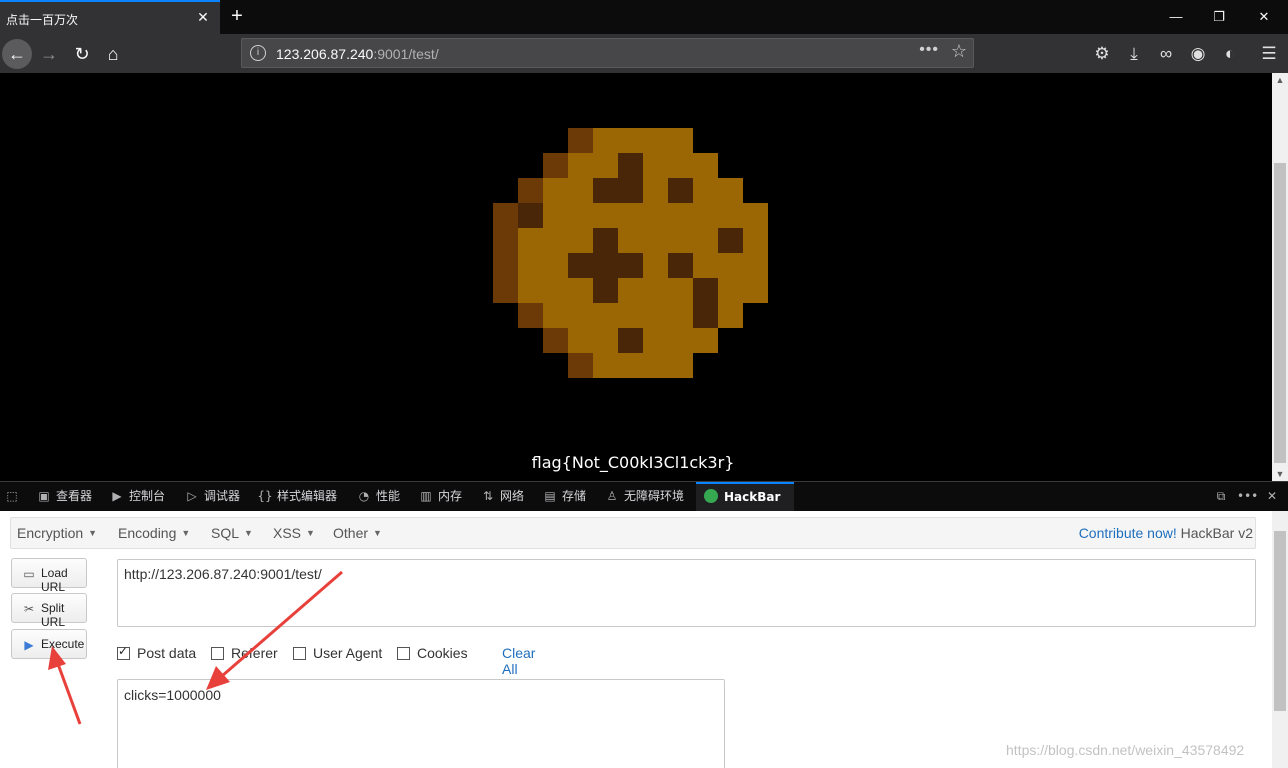 This screenshot has width=1288, height=768. I want to click on url-textarea: http://123.206.87.240:9001/test/, so click(686, 593).